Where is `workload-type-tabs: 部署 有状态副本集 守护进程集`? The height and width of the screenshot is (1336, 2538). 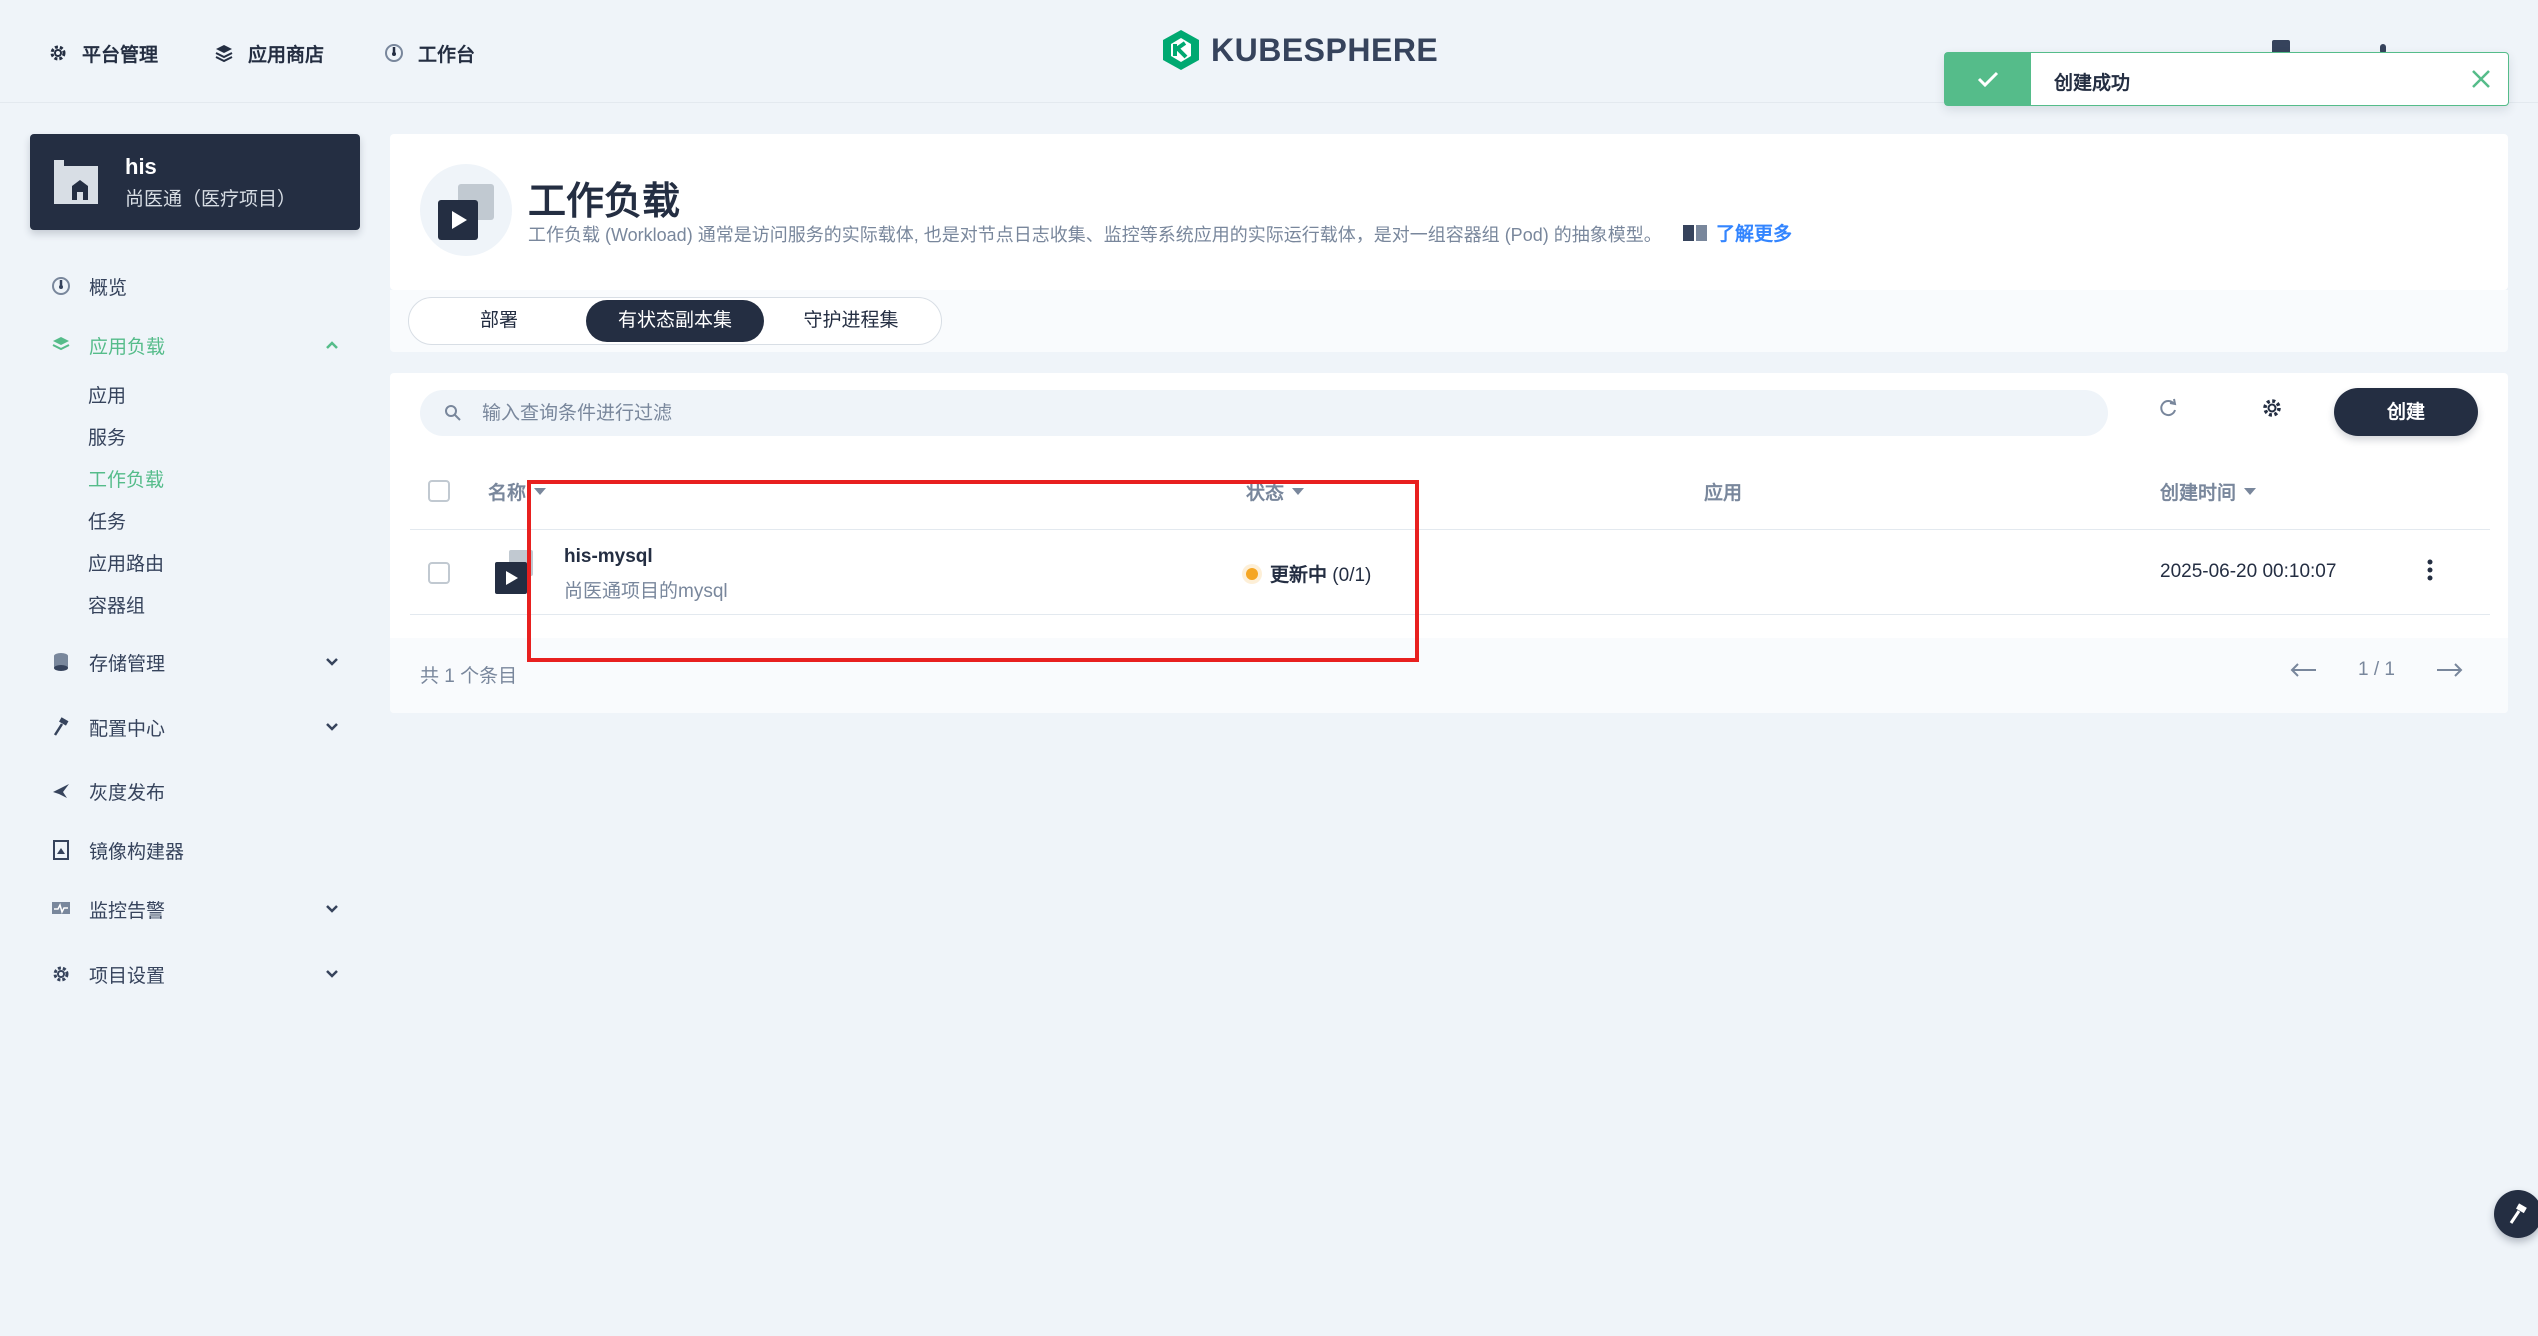 workload-type-tabs: 部署 有状态副本集 守护进程集 is located at coordinates (675, 321).